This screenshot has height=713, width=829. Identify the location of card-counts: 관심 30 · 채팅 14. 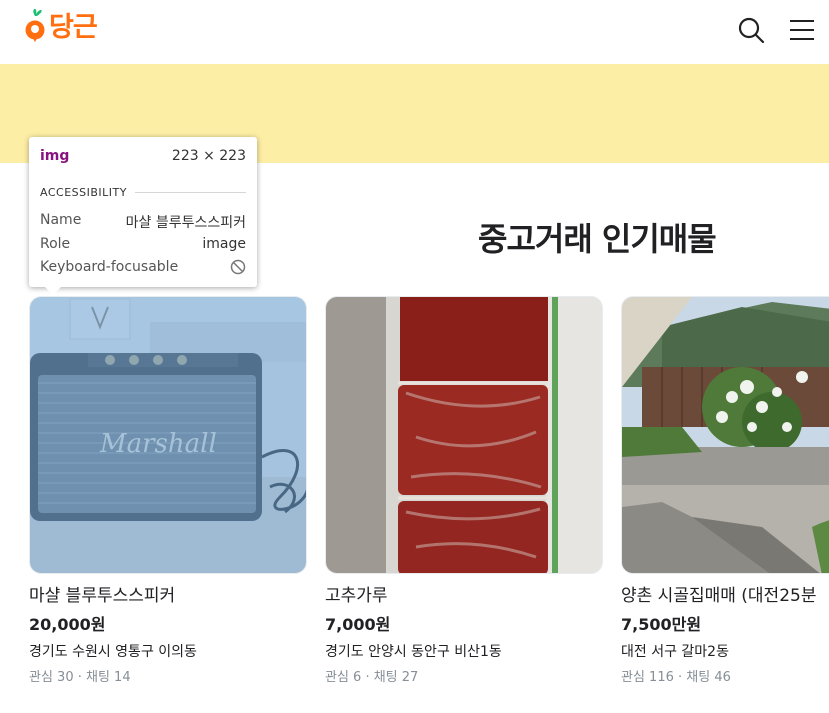
(80, 677).